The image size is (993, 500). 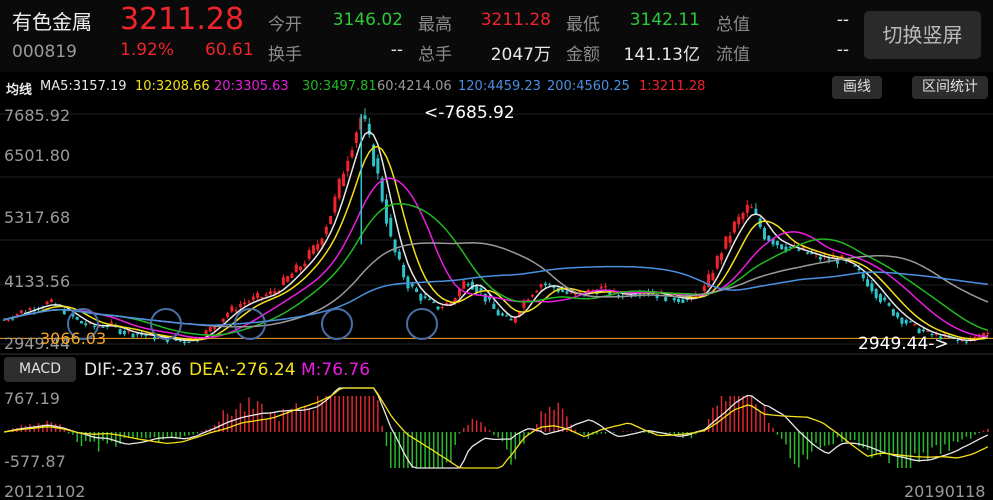 What do you see at coordinates (45, 491) in the screenshot?
I see `x-start-date: 20121102` at bounding box center [45, 491].